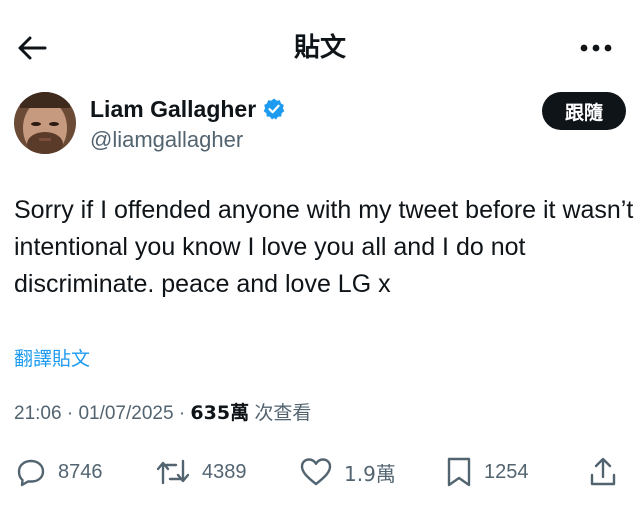  I want to click on share-icon, so click(603, 471).